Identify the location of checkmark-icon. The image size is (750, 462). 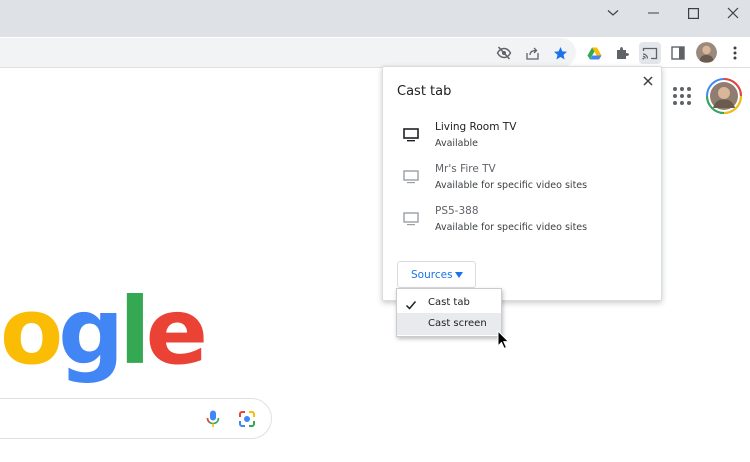
(411, 303).